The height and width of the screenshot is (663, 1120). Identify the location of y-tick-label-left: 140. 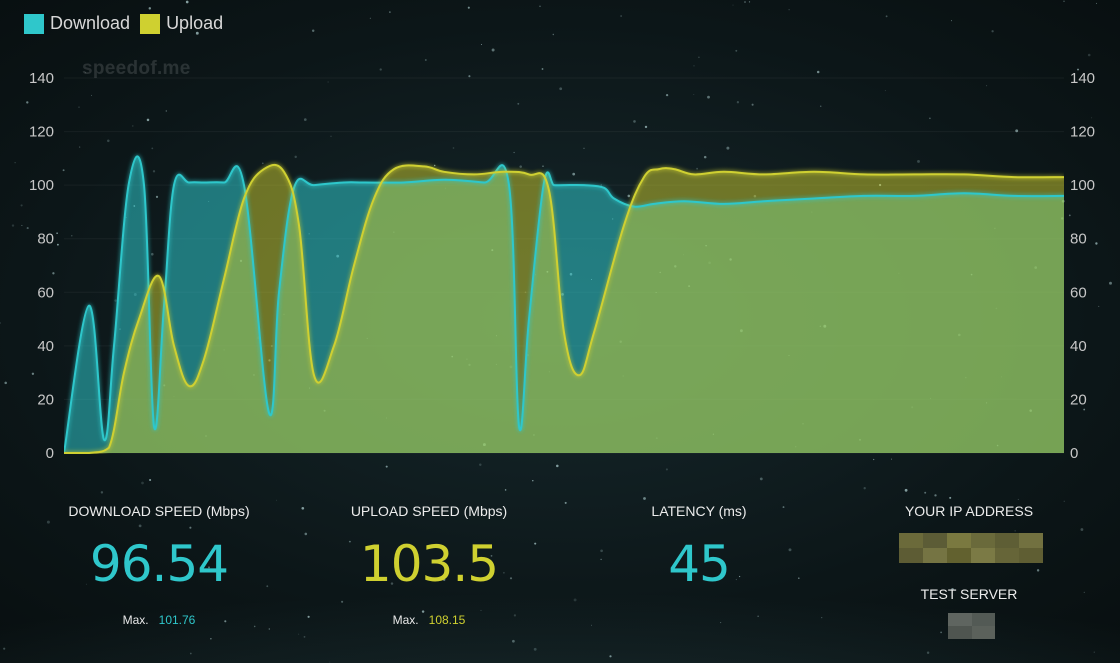
(41, 78).